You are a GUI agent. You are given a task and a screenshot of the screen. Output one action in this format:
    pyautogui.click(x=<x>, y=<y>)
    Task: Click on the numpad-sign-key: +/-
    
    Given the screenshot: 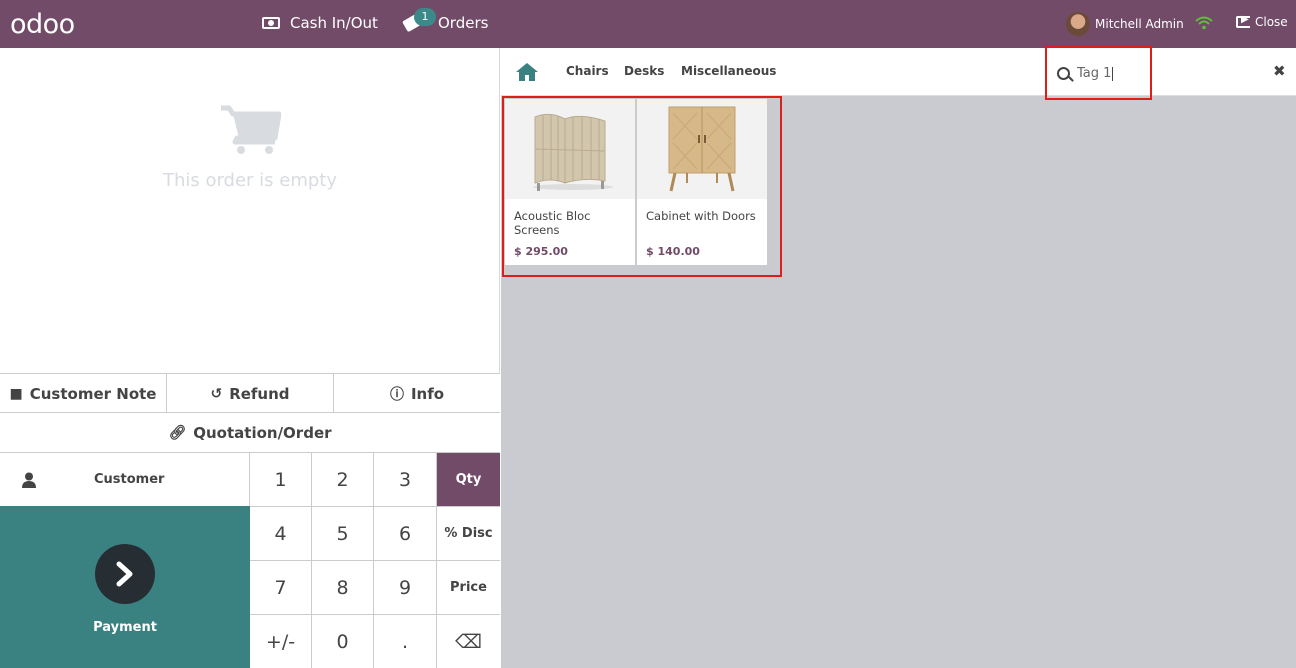 What is the action you would take?
    pyautogui.click(x=281, y=641)
    